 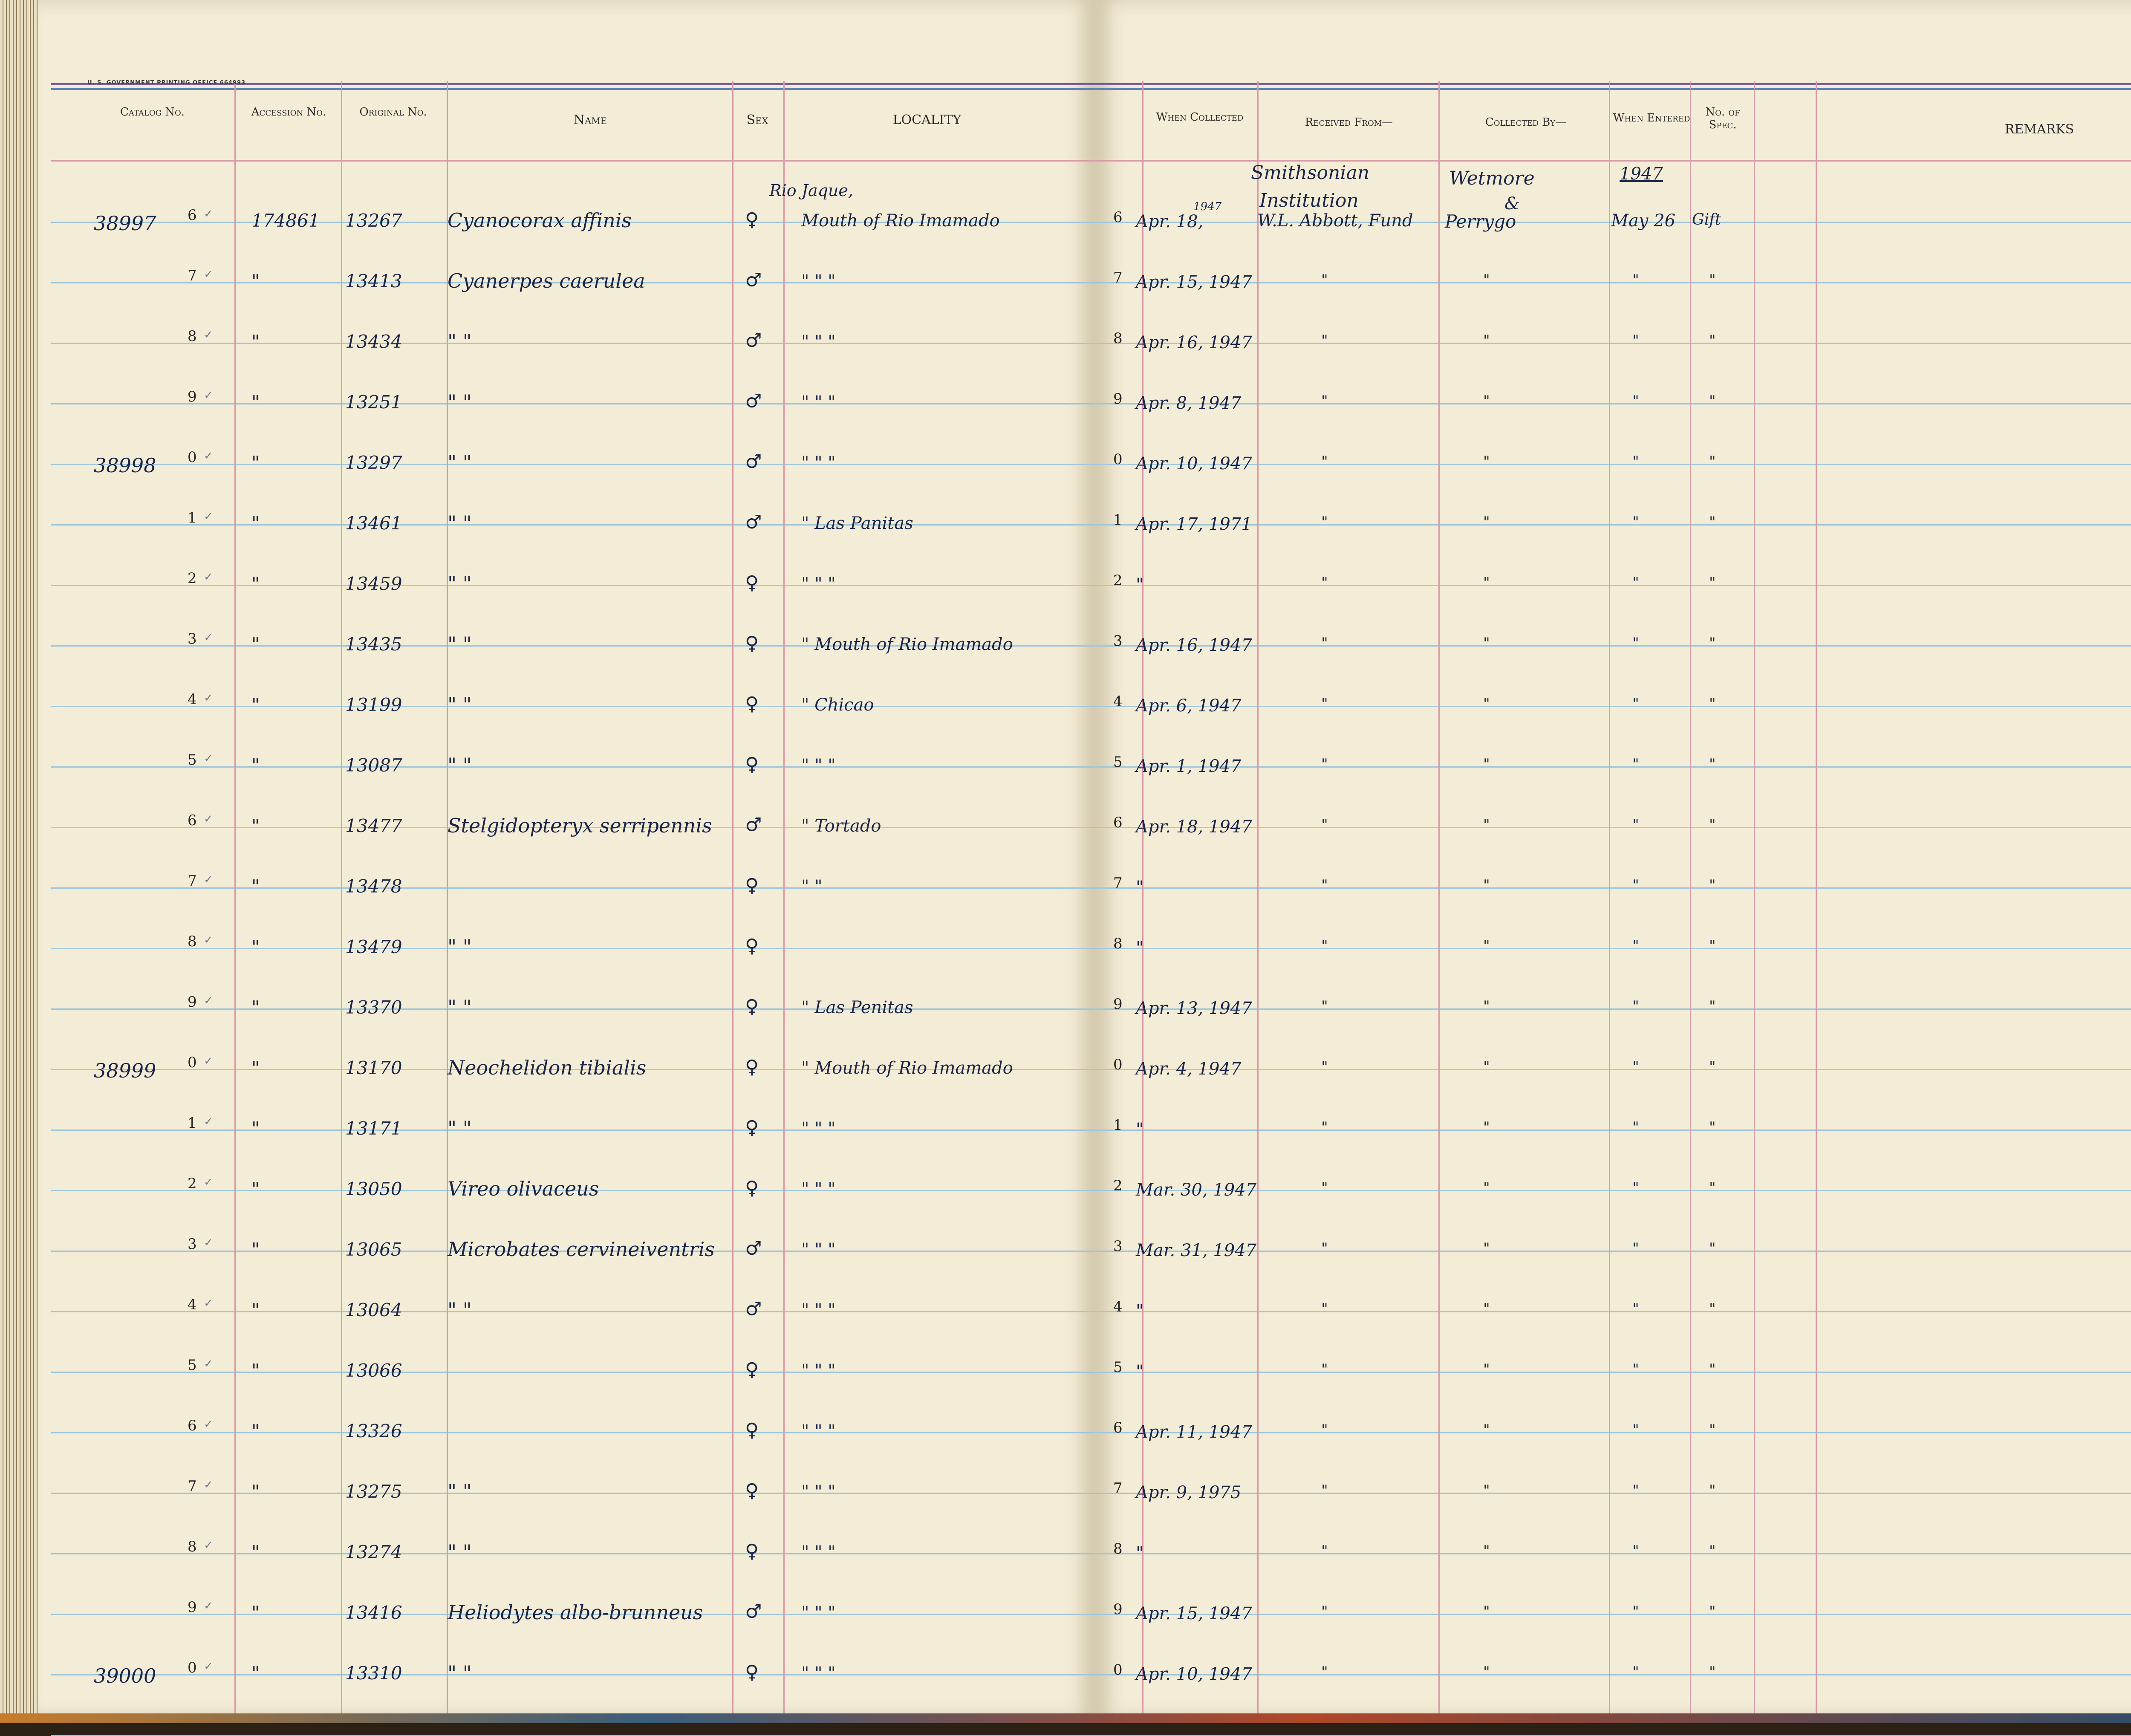 I want to click on catalog-digit: 3, so click(x=192, y=1244).